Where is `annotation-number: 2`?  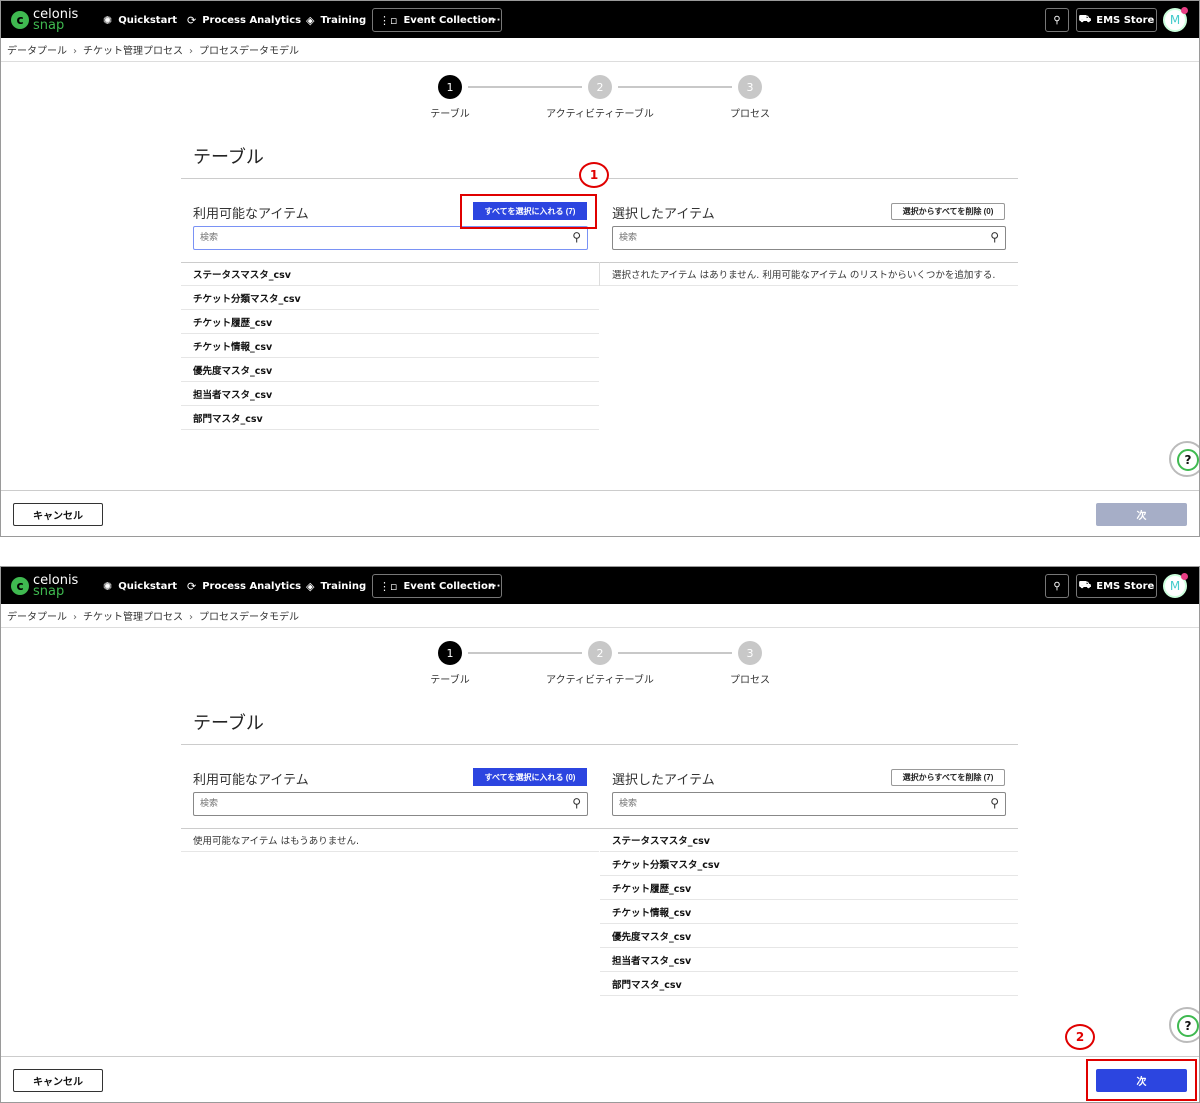
annotation-number: 2 is located at coordinates (1080, 1037).